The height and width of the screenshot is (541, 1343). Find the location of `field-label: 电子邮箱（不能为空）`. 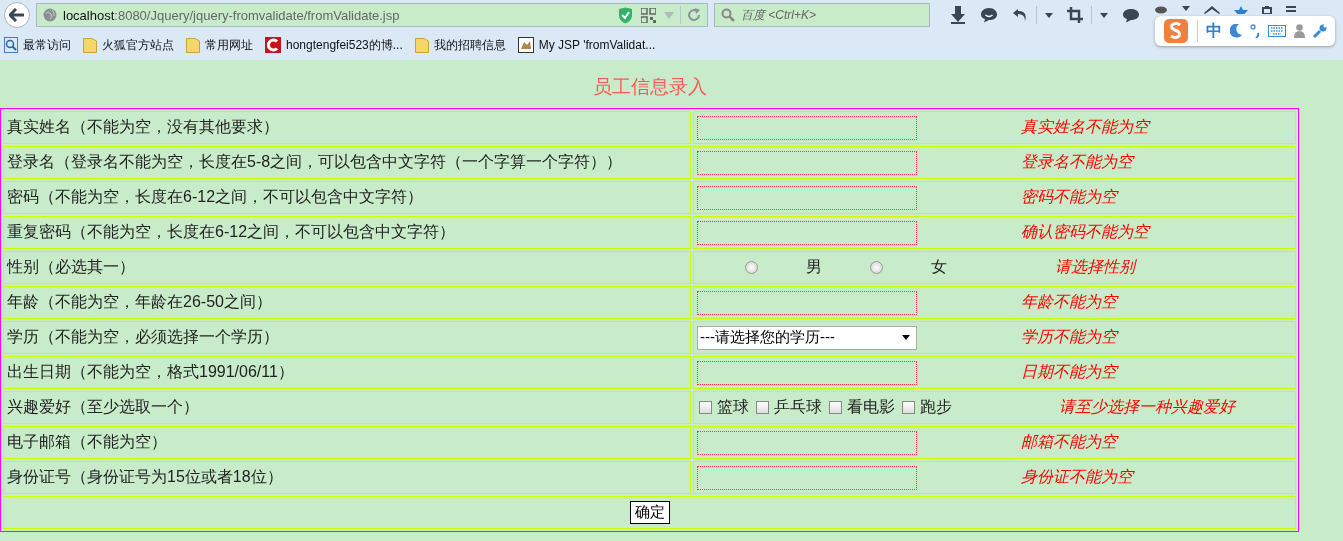

field-label: 电子邮箱（不能为空） is located at coordinates (347, 442).